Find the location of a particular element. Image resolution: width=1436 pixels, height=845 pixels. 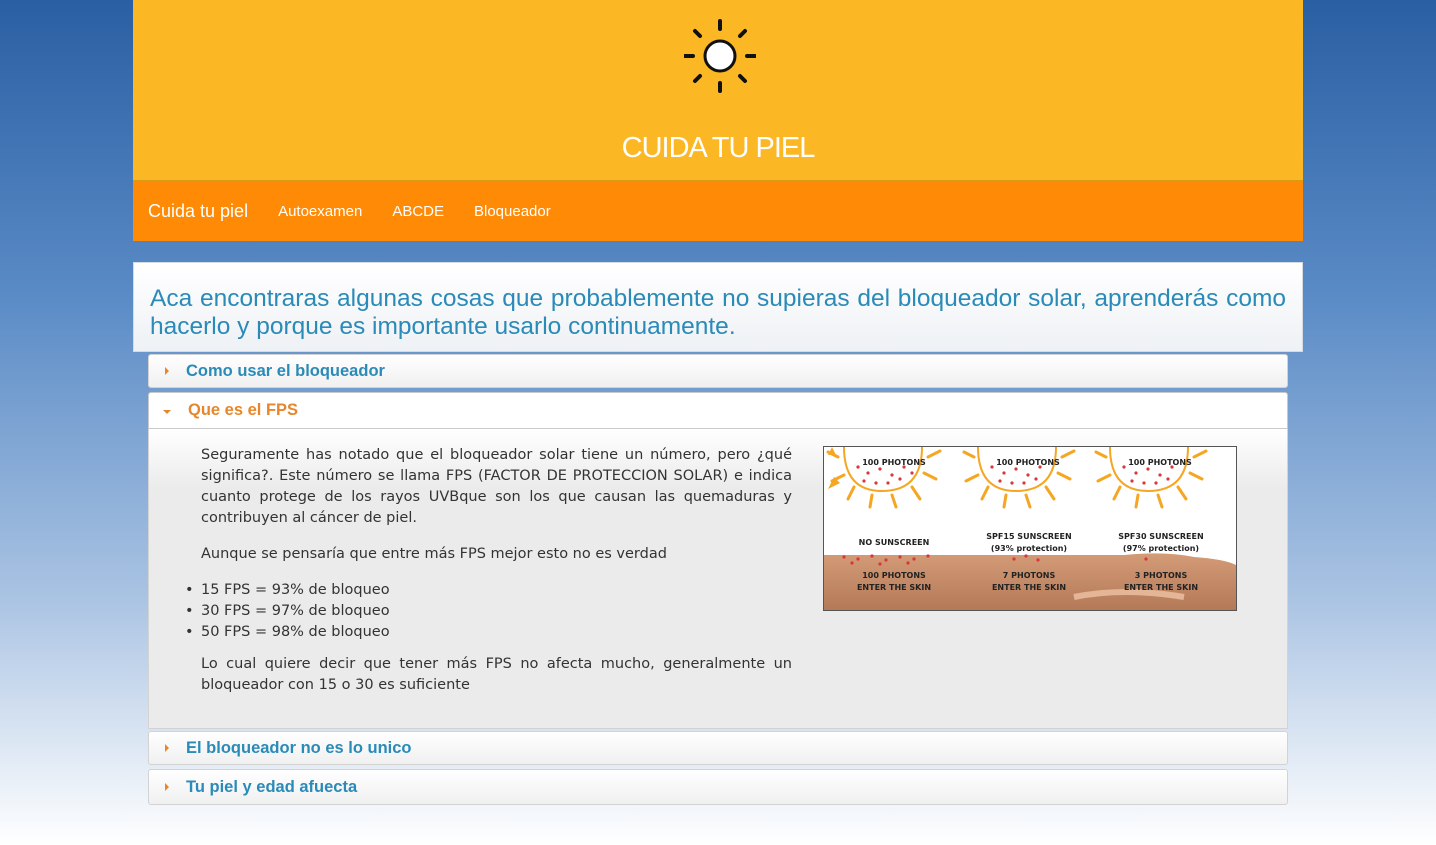

site-title: CUIDA TU PIEL is located at coordinates (718, 148).